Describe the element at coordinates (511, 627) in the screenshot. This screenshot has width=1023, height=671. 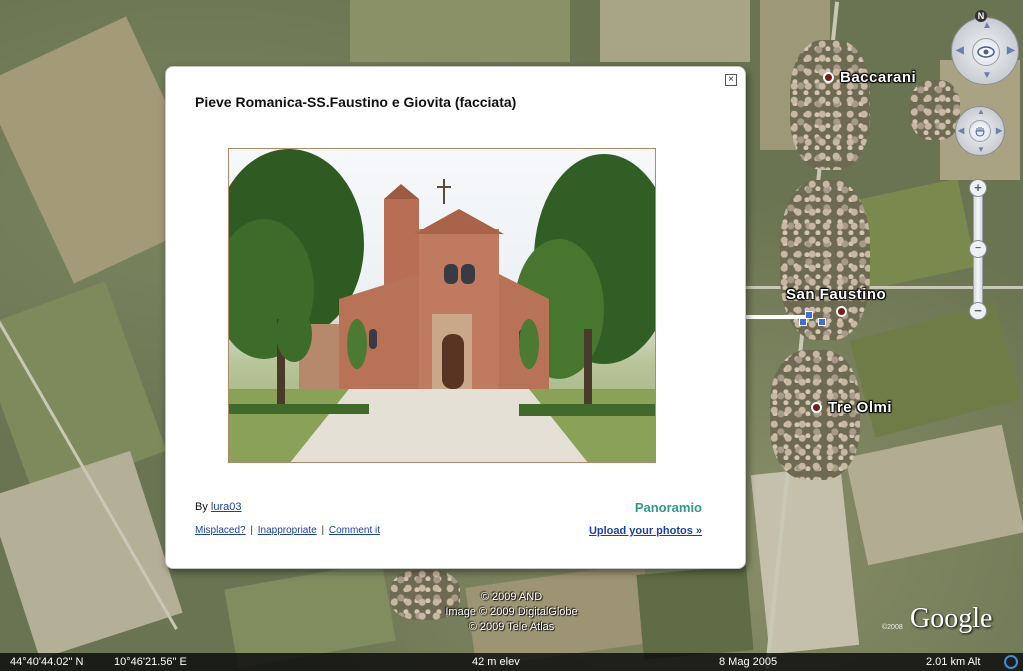
I see `copyright-line: © 2009 Tele Atlas` at that location.